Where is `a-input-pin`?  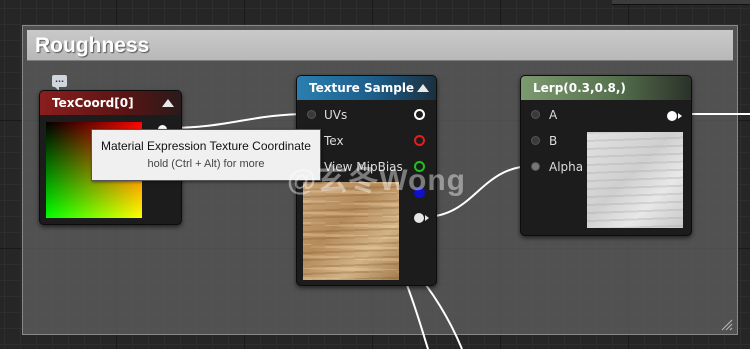
a-input-pin is located at coordinates (535, 114).